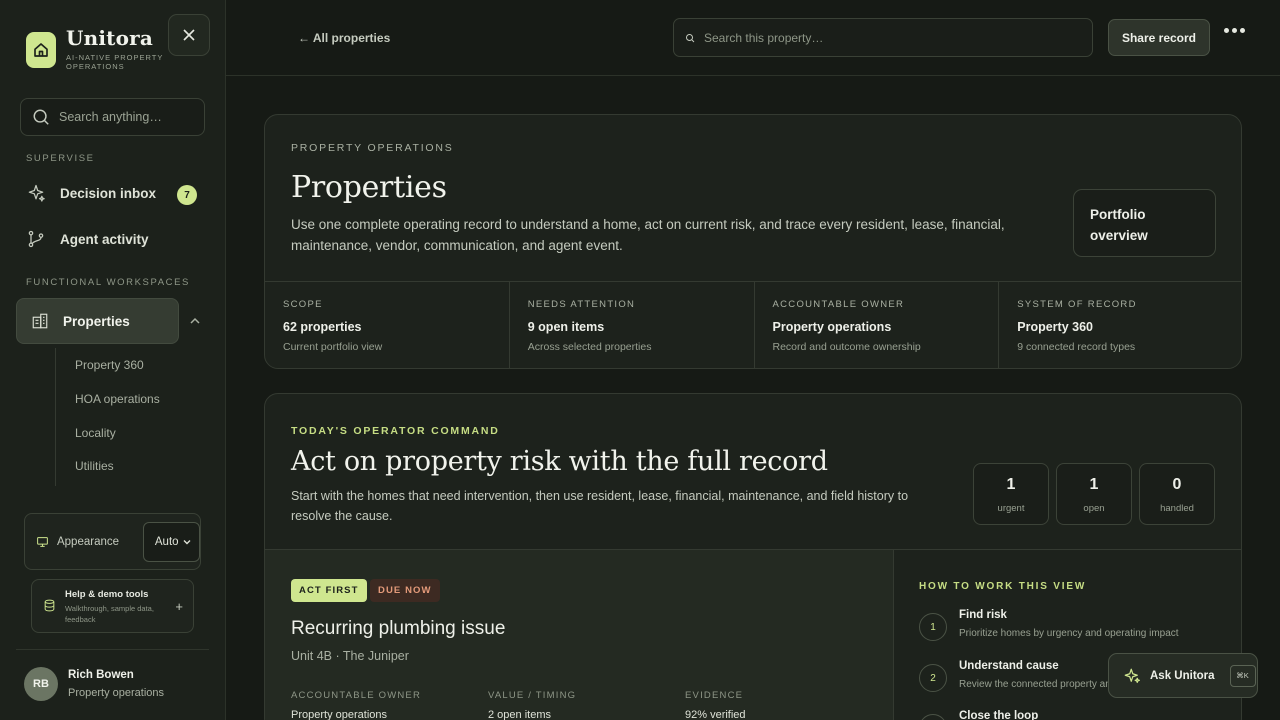  Describe the element at coordinates (112, 649) in the screenshot. I see `sidebar-divider` at that location.